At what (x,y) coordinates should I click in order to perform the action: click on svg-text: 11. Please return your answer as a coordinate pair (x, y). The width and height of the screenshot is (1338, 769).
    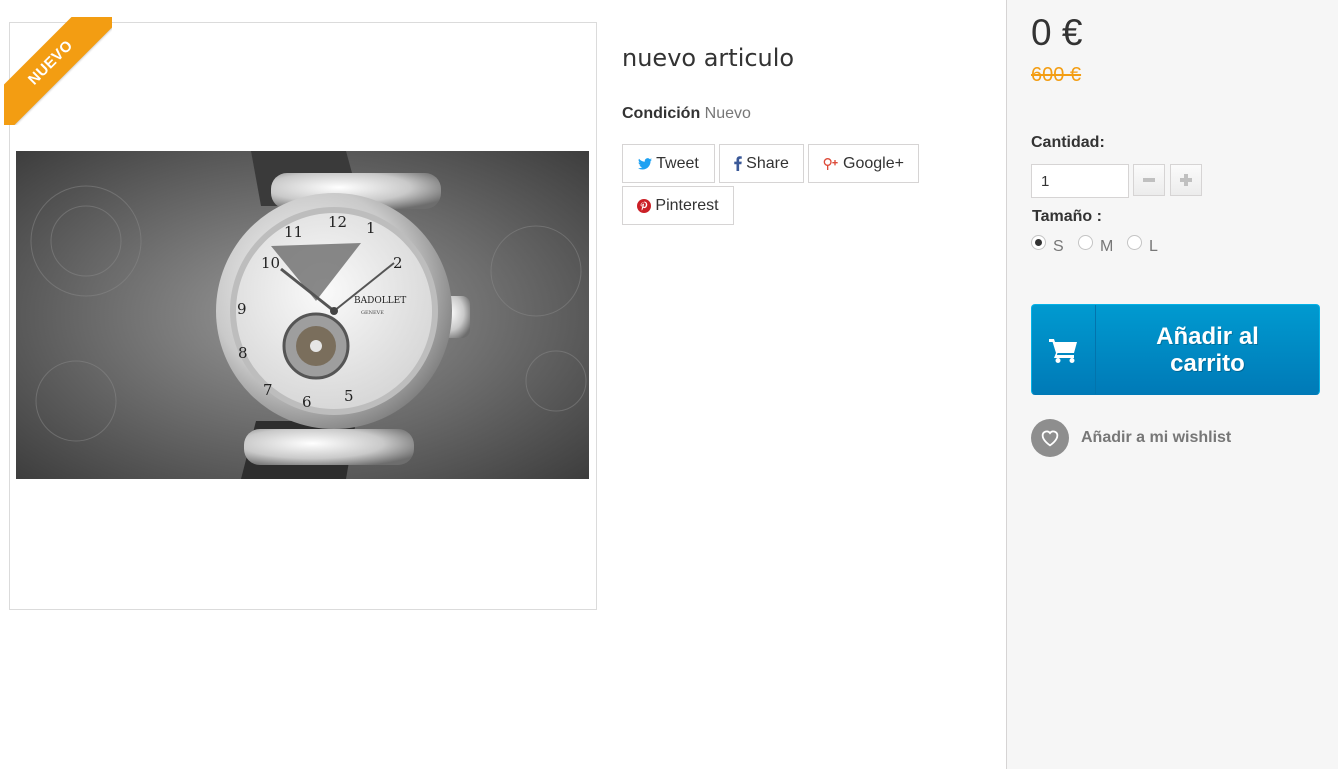
    Looking at the image, I should click on (293, 232).